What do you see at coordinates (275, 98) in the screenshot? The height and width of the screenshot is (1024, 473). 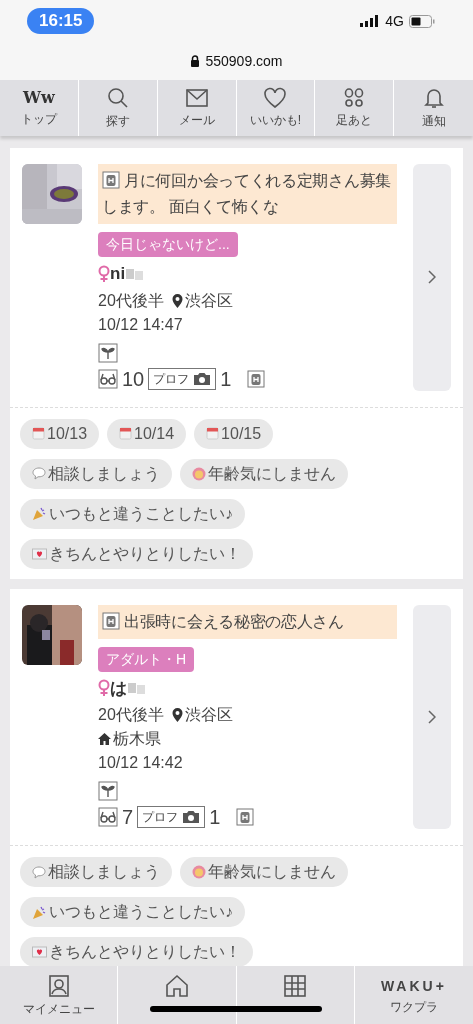 I see `heart-icon` at bounding box center [275, 98].